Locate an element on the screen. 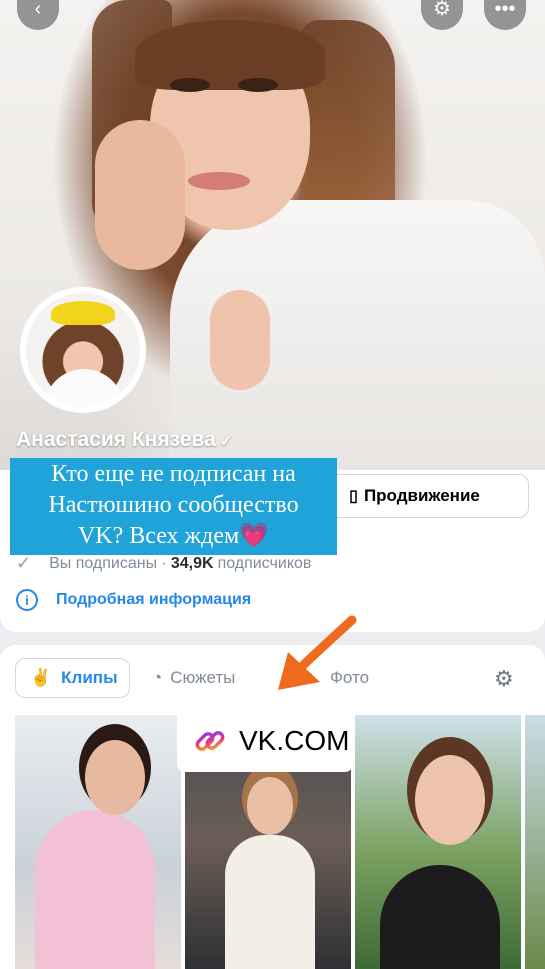  avatar-hat is located at coordinates (83, 313).